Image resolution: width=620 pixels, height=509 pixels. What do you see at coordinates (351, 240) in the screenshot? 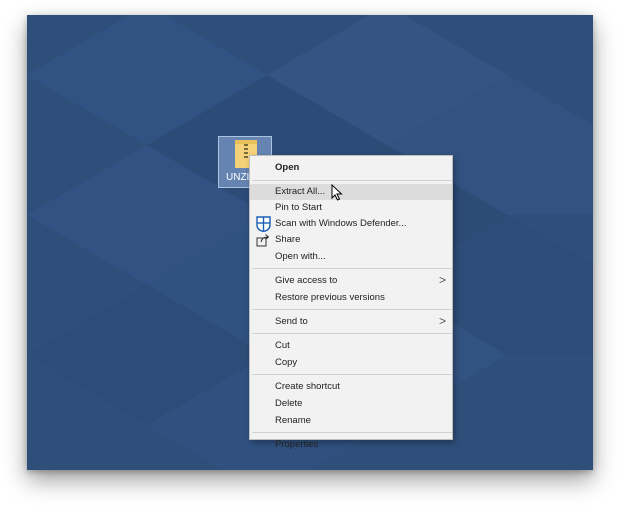
I see `menu-item-share: Share` at bounding box center [351, 240].